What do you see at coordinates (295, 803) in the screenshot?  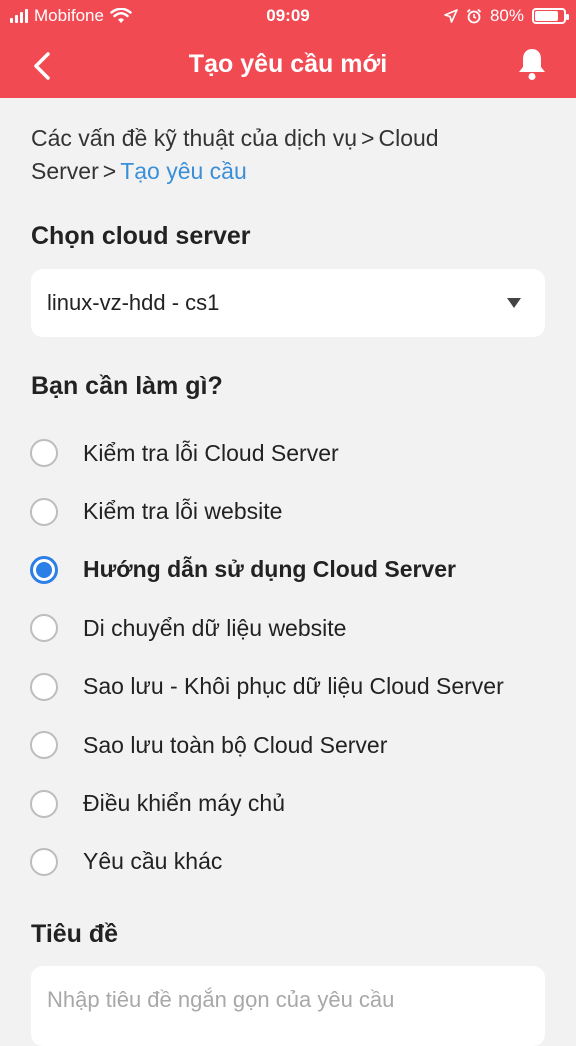 I see `radio-option: Điều khiển máy chủ` at bounding box center [295, 803].